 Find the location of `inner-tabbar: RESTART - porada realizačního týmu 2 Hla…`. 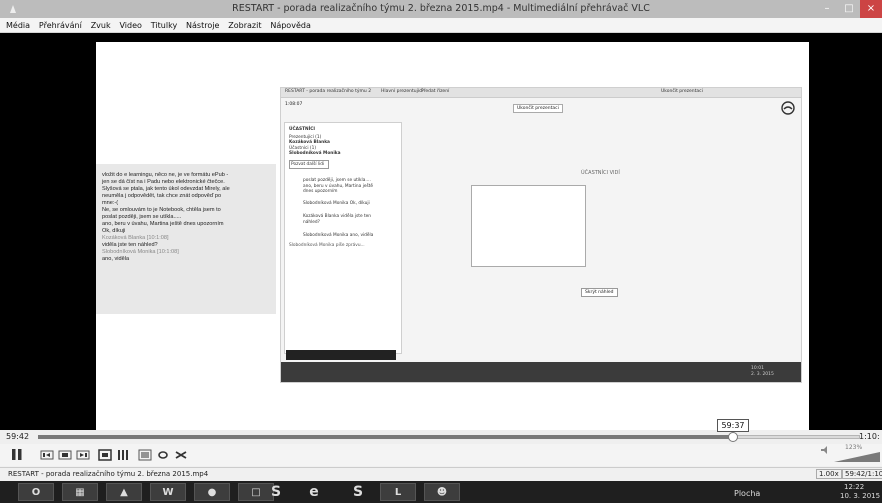

inner-tabbar: RESTART - porada realizačního týmu 2 Hla… is located at coordinates (541, 93).